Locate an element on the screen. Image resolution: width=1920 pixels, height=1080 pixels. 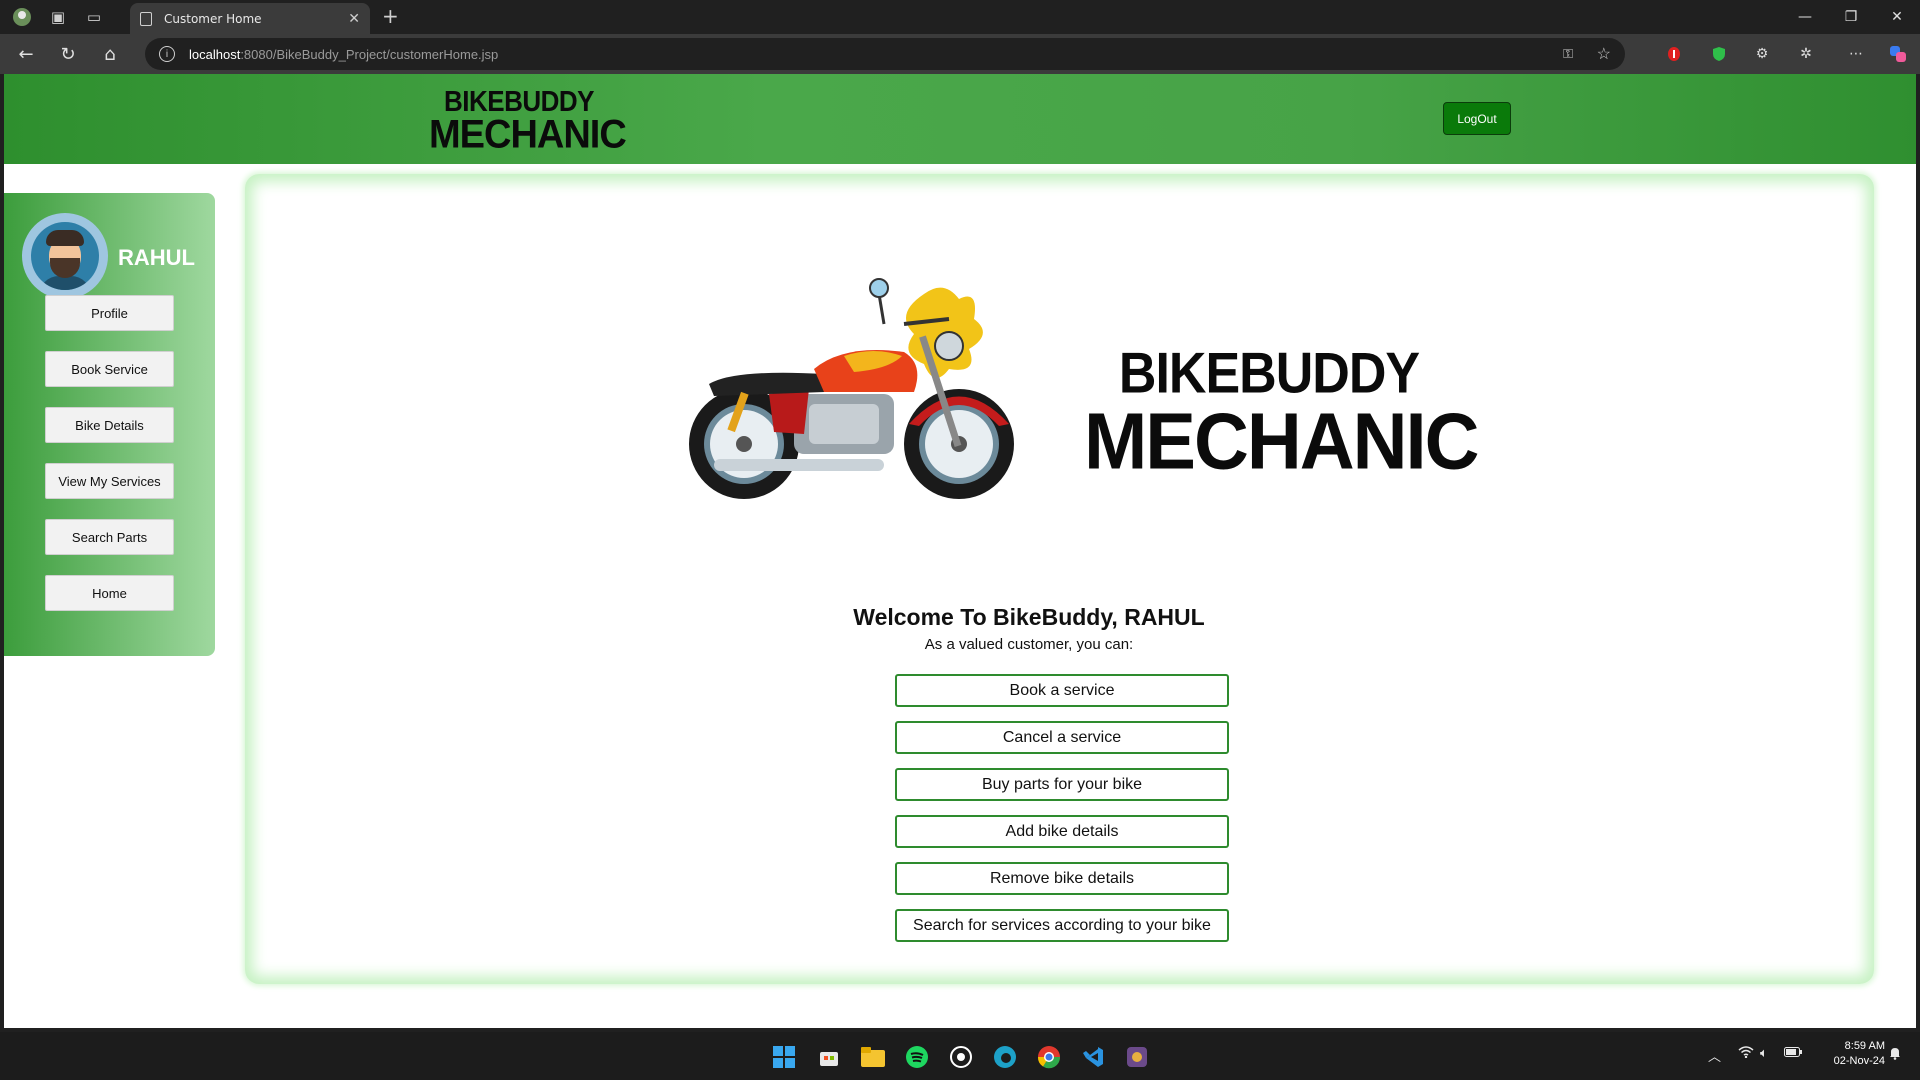
battery-icon is located at coordinates (1793, 1053).